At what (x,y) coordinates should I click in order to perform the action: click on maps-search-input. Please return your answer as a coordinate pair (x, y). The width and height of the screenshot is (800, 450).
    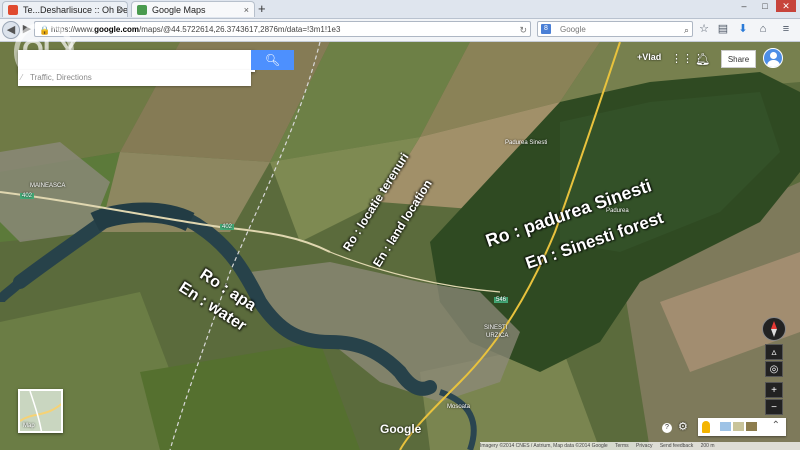
    Looking at the image, I should click on (136, 61).